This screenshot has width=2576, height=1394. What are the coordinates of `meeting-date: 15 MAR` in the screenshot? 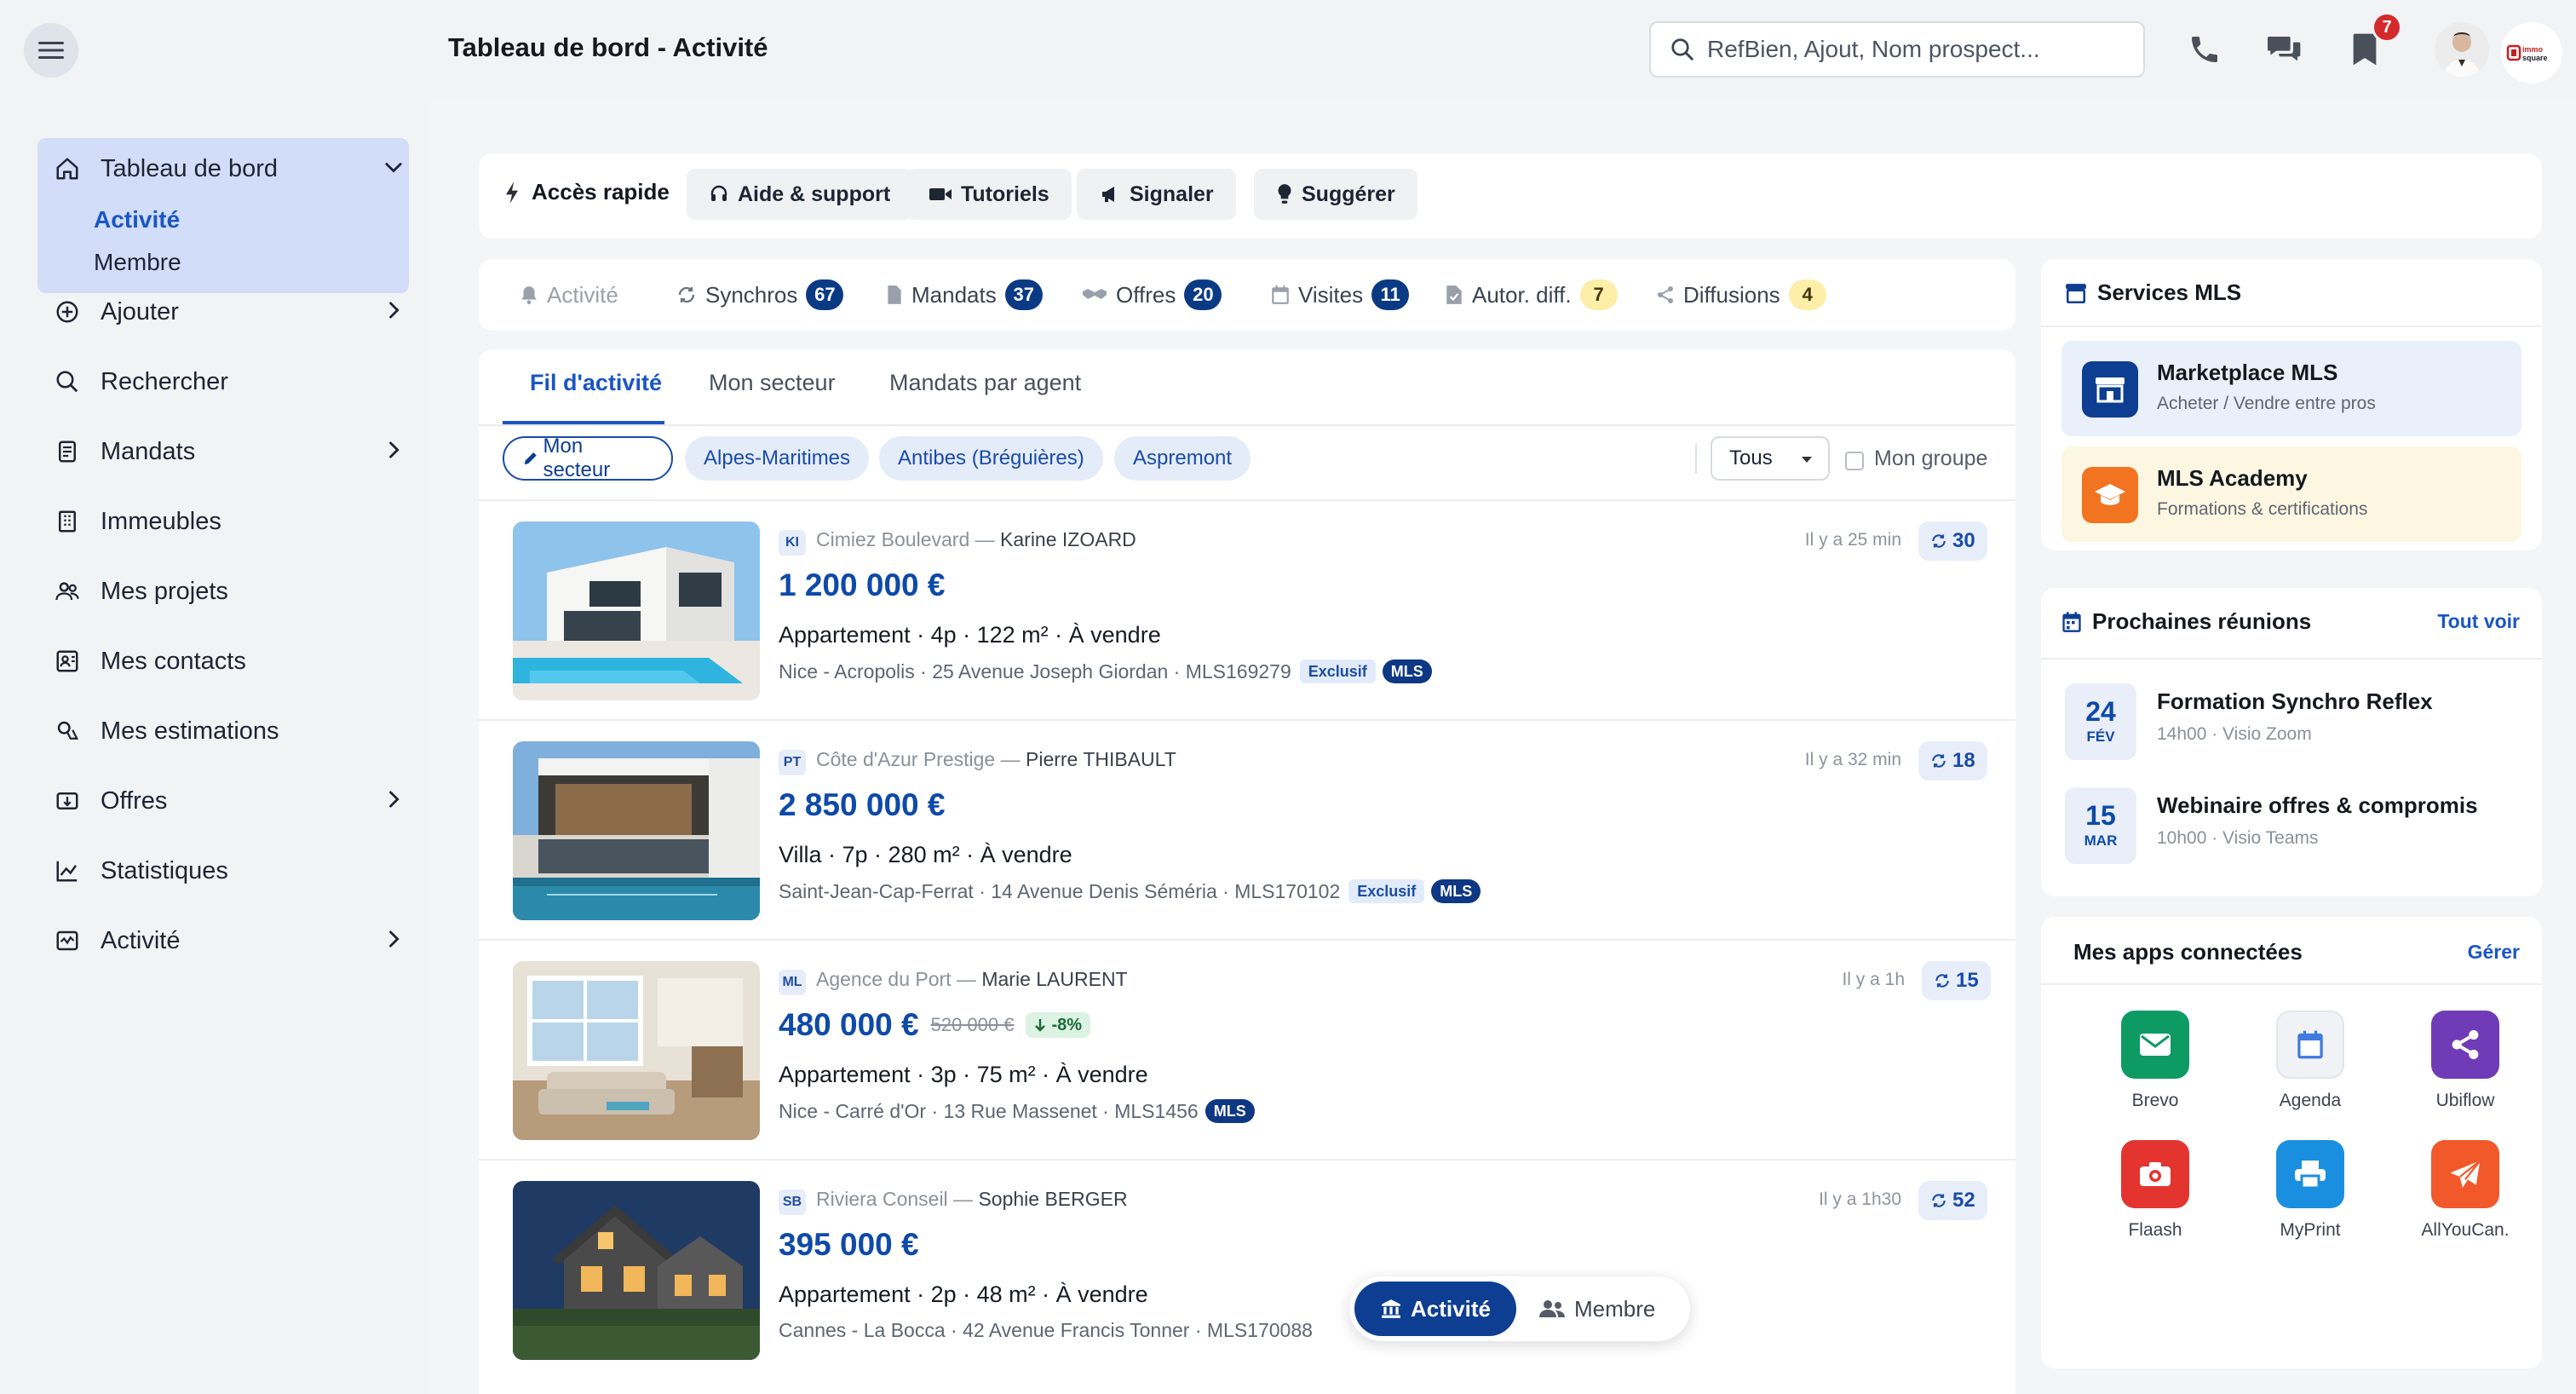 It's located at (2100, 825).